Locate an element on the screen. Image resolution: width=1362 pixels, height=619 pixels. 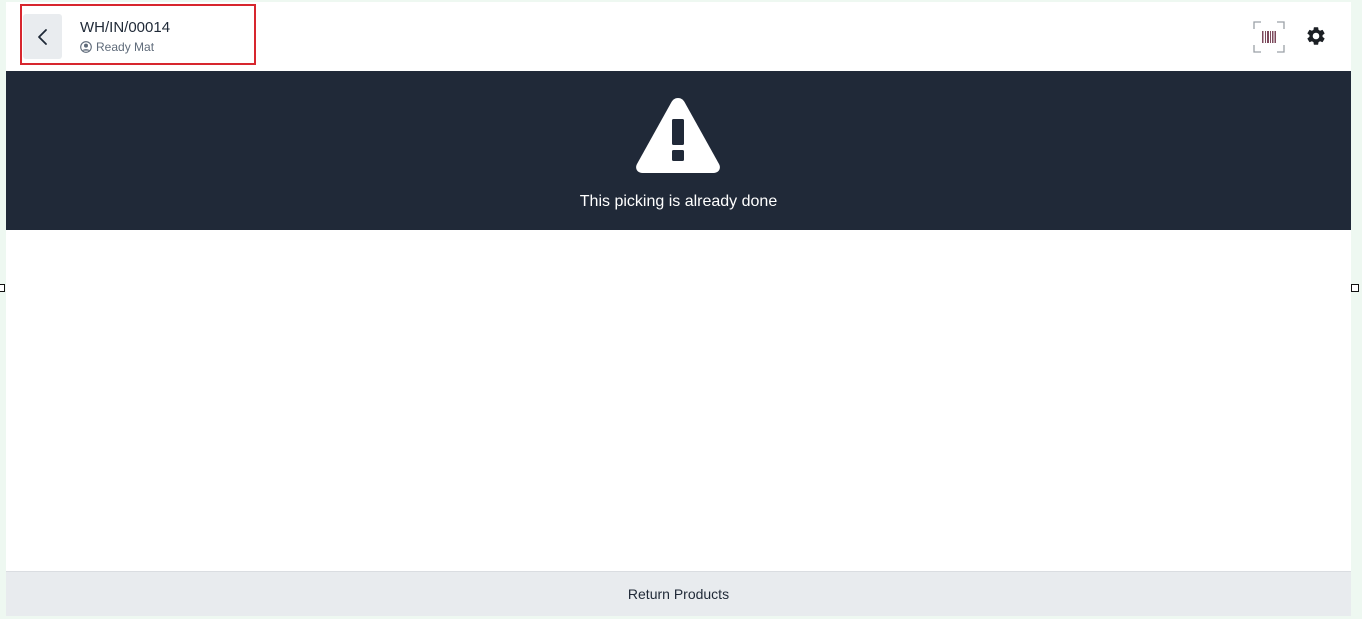
barcode-scan-icon is located at coordinates (1269, 37).